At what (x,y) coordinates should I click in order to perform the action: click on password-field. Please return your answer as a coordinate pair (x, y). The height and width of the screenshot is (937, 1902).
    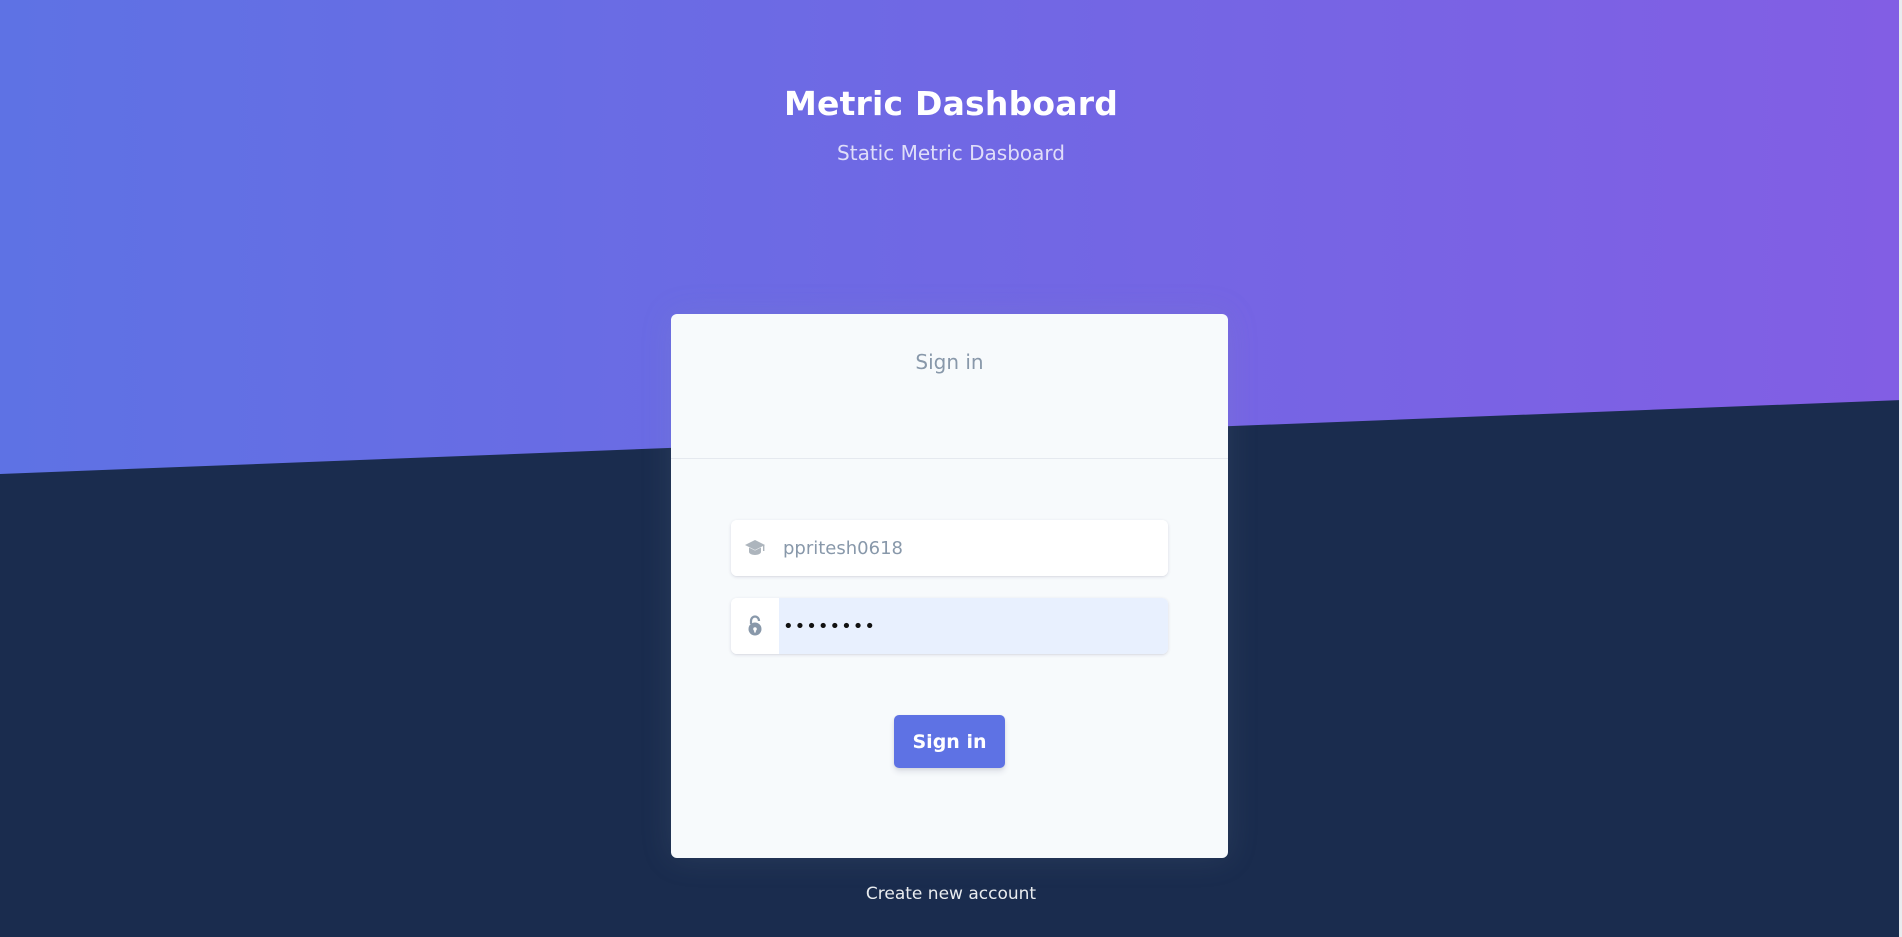
    Looking at the image, I should click on (973, 626).